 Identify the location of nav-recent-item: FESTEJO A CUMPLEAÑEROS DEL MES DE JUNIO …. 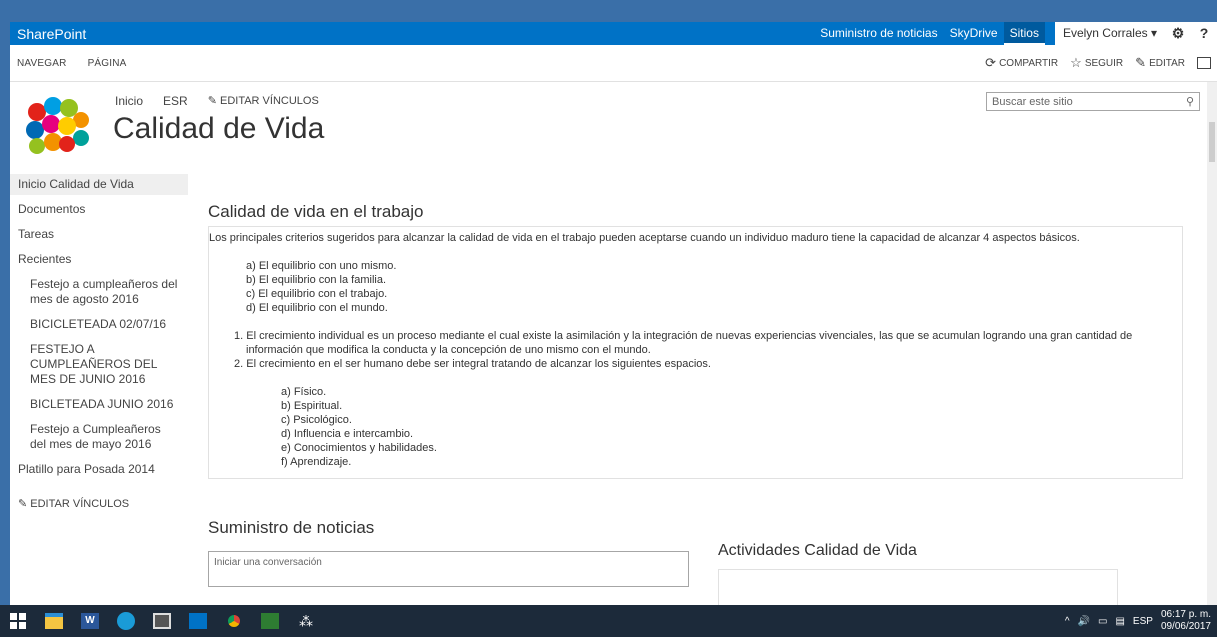
(99, 364).